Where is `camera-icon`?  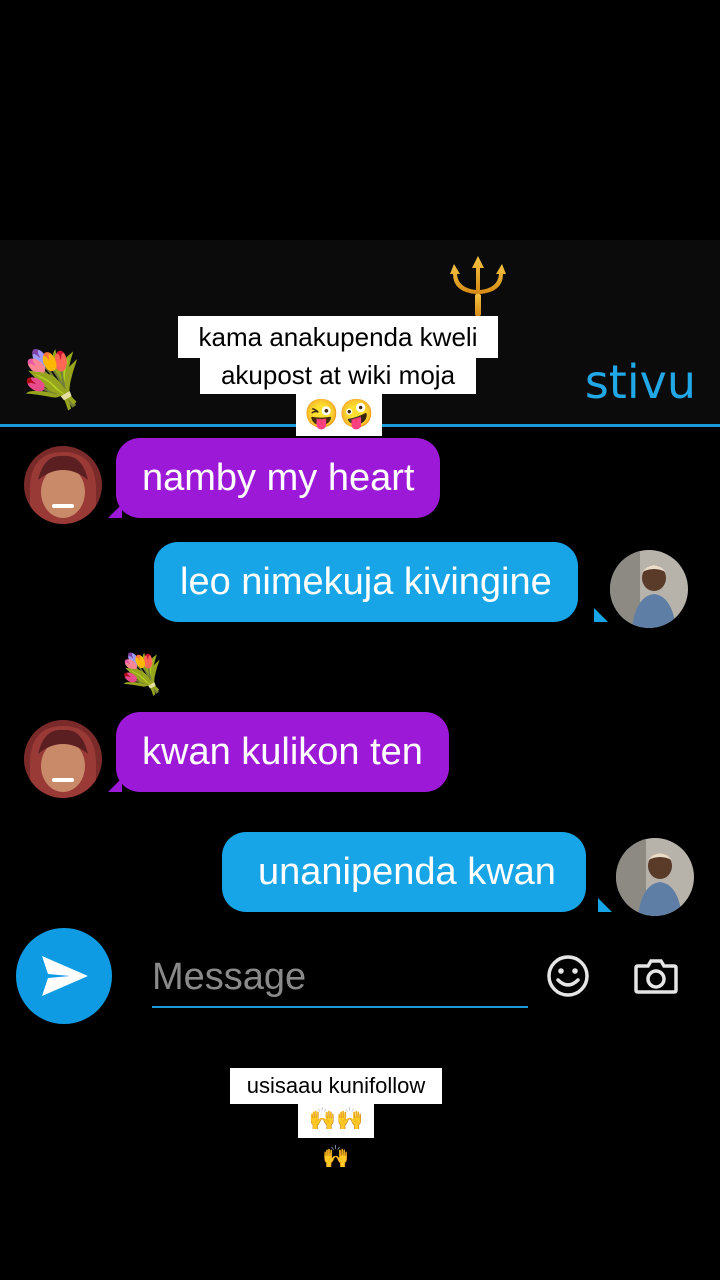 camera-icon is located at coordinates (656, 976).